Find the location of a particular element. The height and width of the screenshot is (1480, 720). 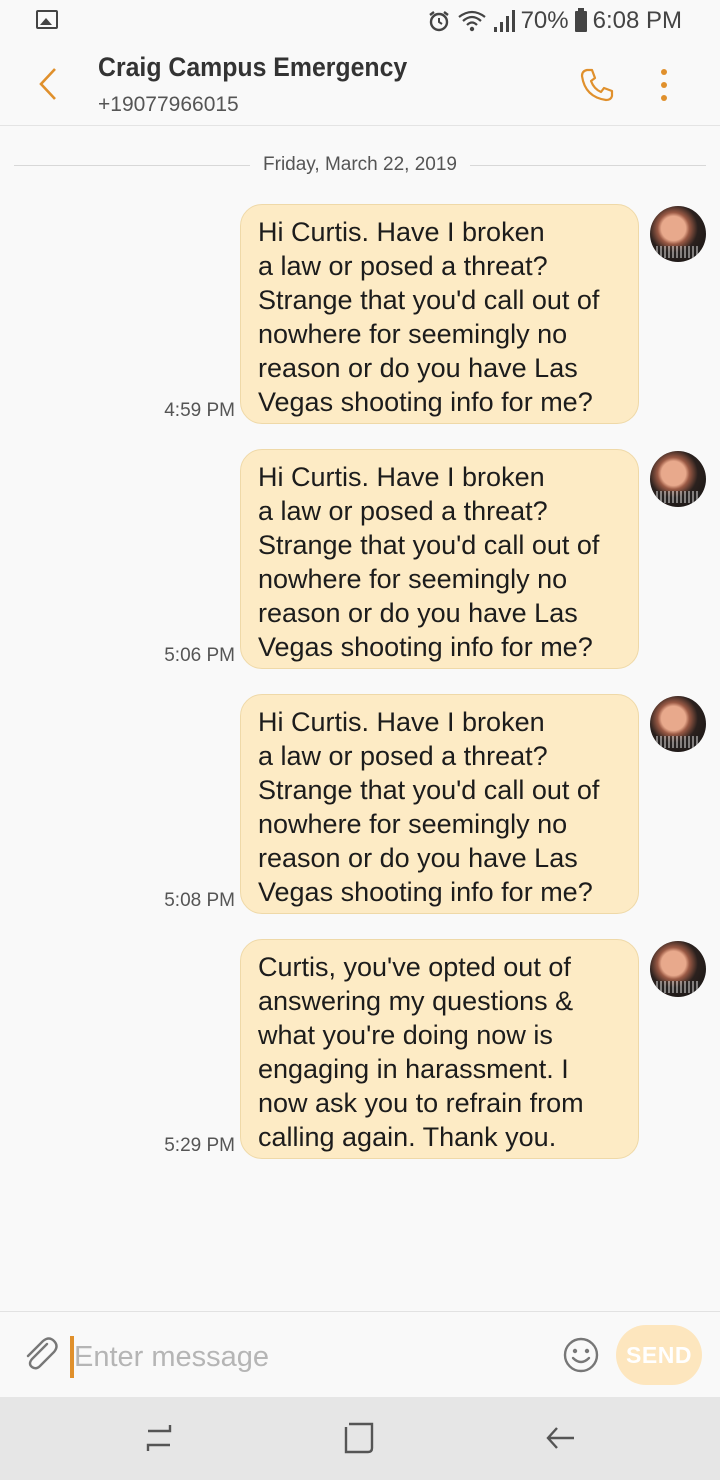

emoji-icon is located at coordinates (581, 1355).